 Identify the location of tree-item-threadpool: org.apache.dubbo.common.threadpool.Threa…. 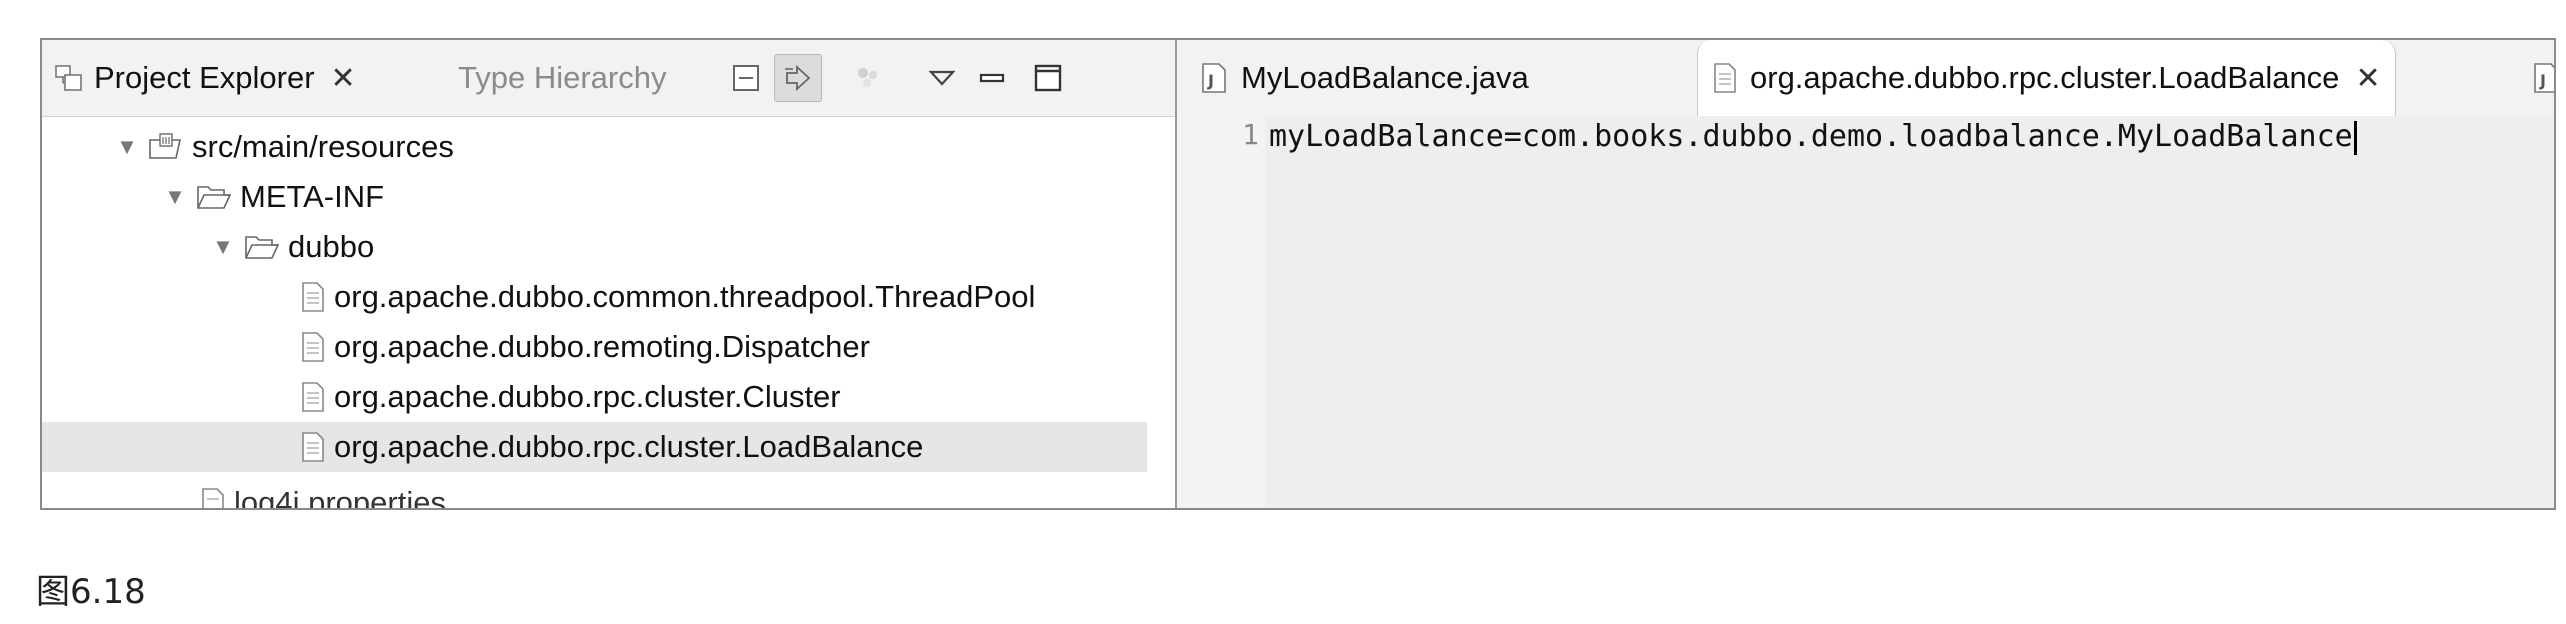
(608, 297).